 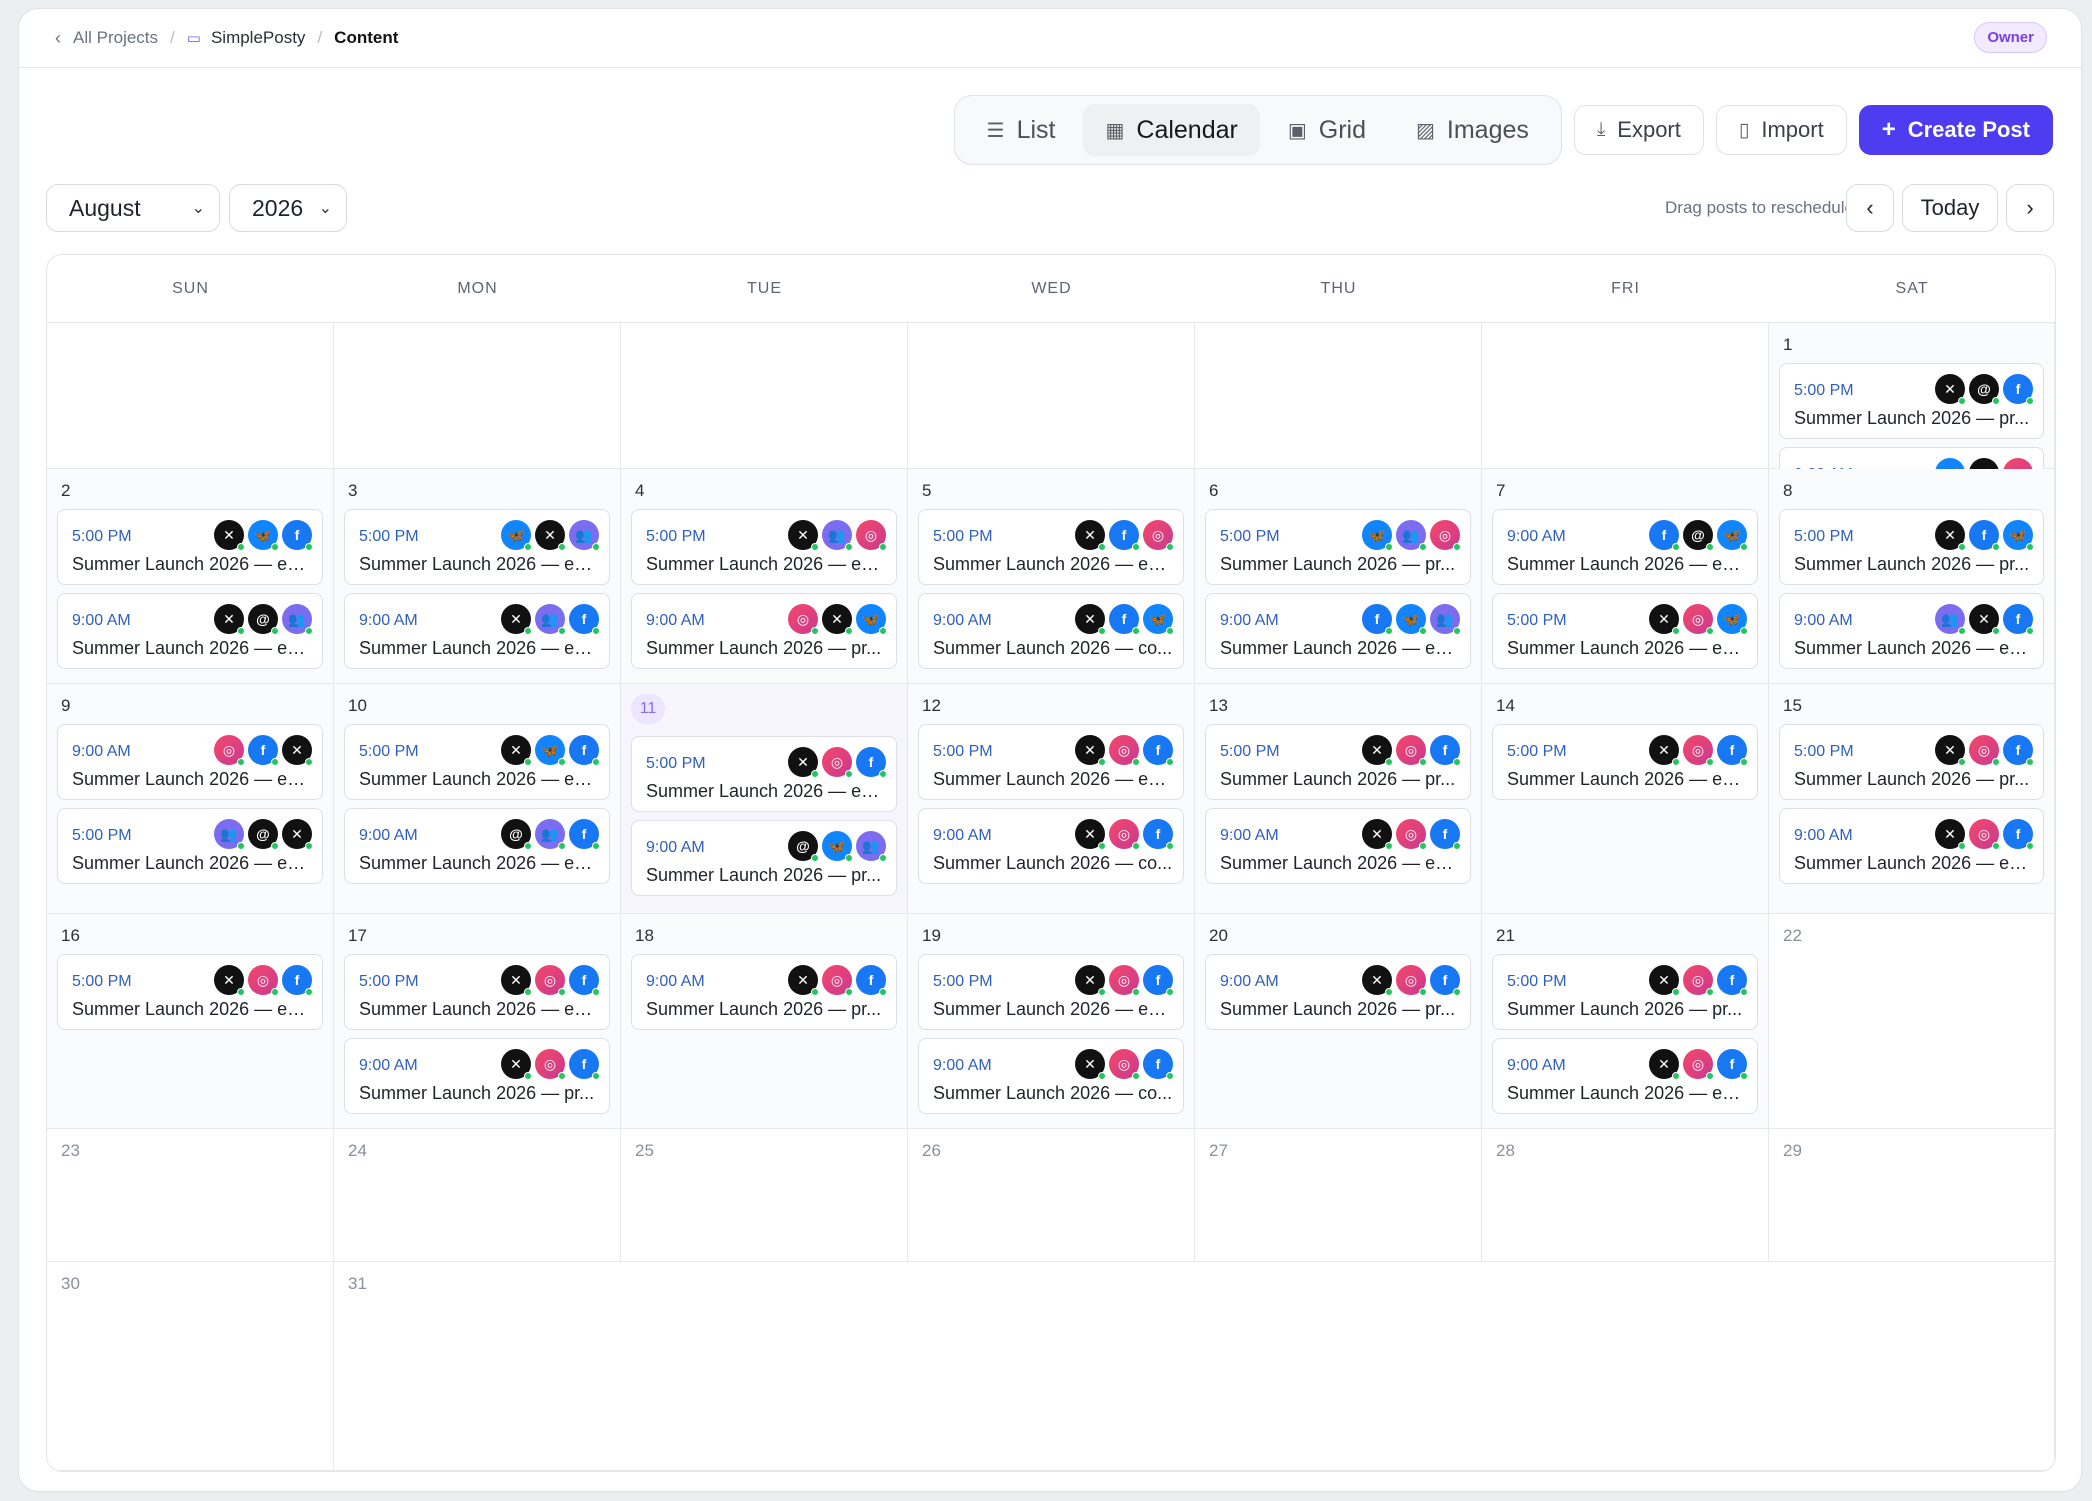 What do you see at coordinates (1124, 750) in the screenshot?
I see `instagram-icon: ◎` at bounding box center [1124, 750].